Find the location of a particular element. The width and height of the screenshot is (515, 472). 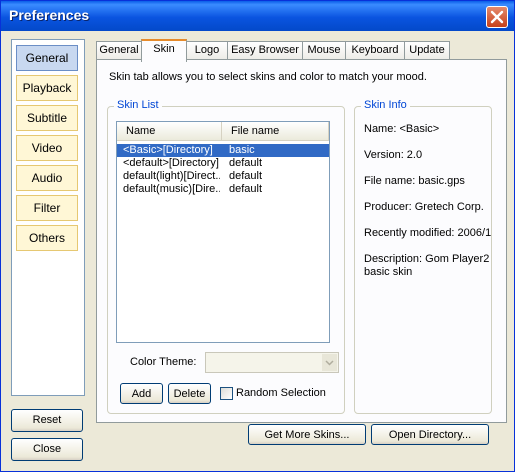

skin-info-recently-modified: Recently modified: 2006/1 is located at coordinates (428, 233).